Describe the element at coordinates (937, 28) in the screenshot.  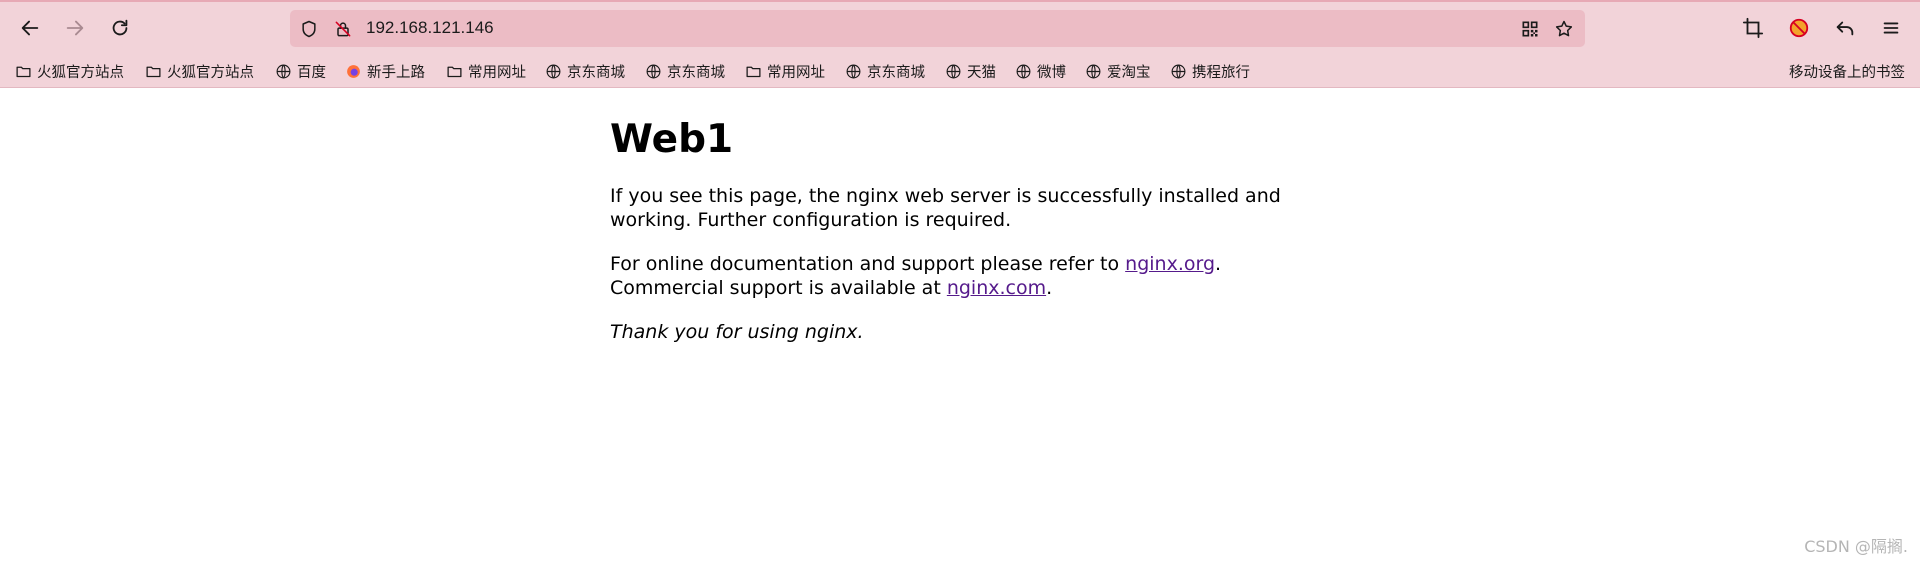
I see `address-bar: 192.168.121.146` at that location.